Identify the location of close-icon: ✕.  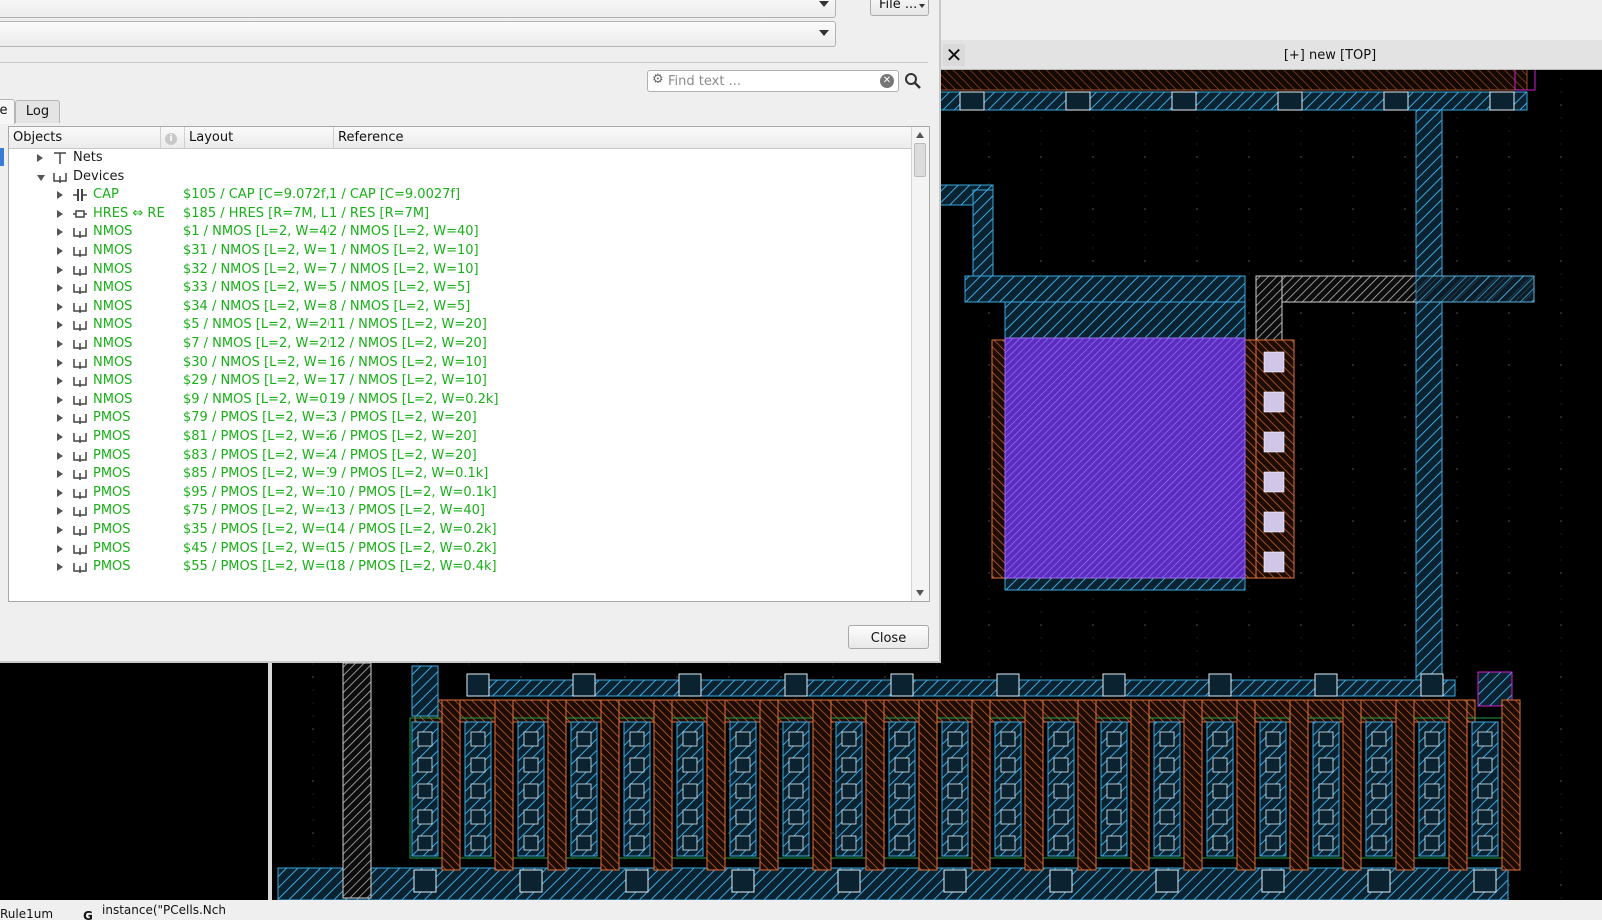
(954, 55).